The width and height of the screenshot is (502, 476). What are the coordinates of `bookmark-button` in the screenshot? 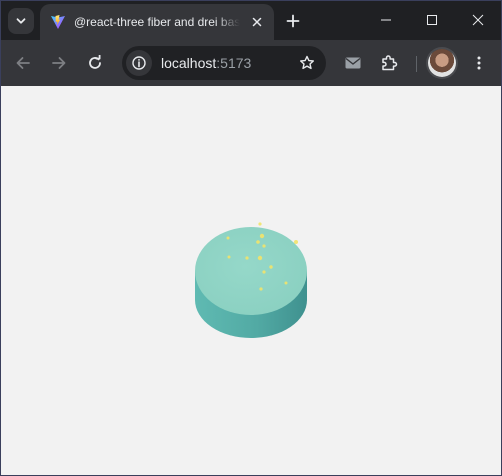 It's located at (307, 63).